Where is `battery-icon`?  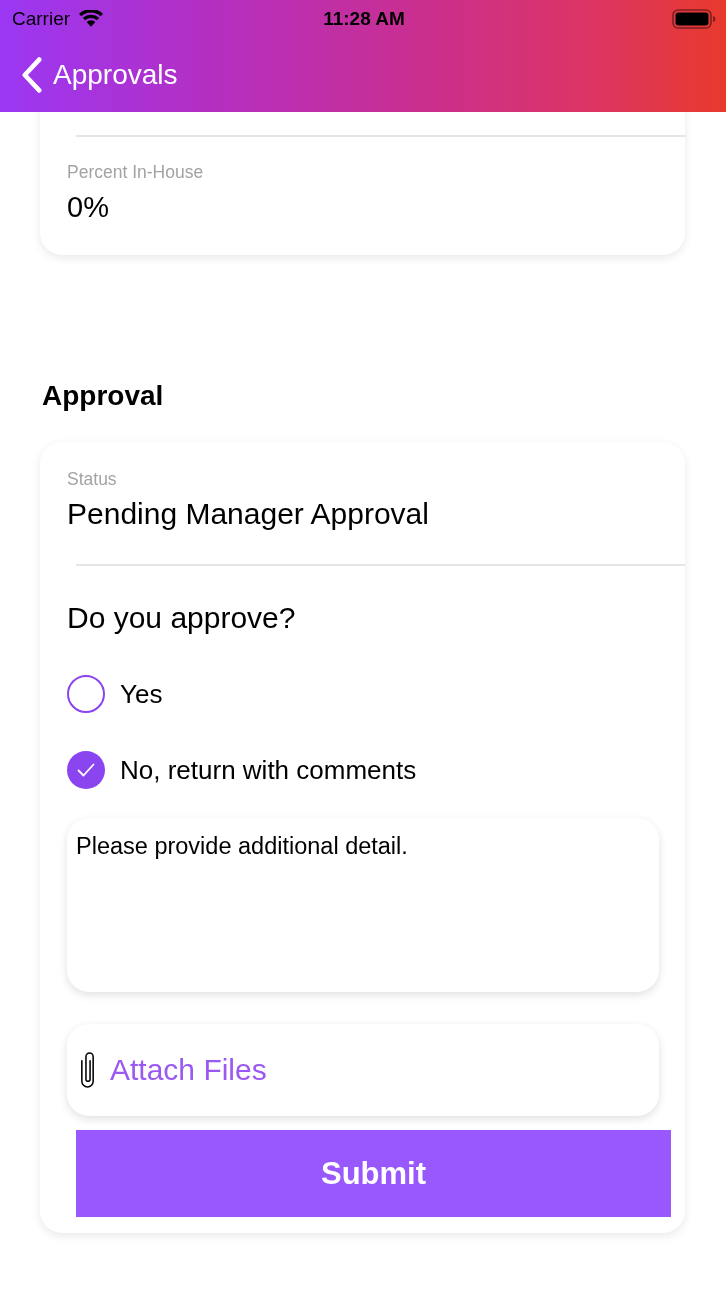
battery-icon is located at coordinates (694, 18).